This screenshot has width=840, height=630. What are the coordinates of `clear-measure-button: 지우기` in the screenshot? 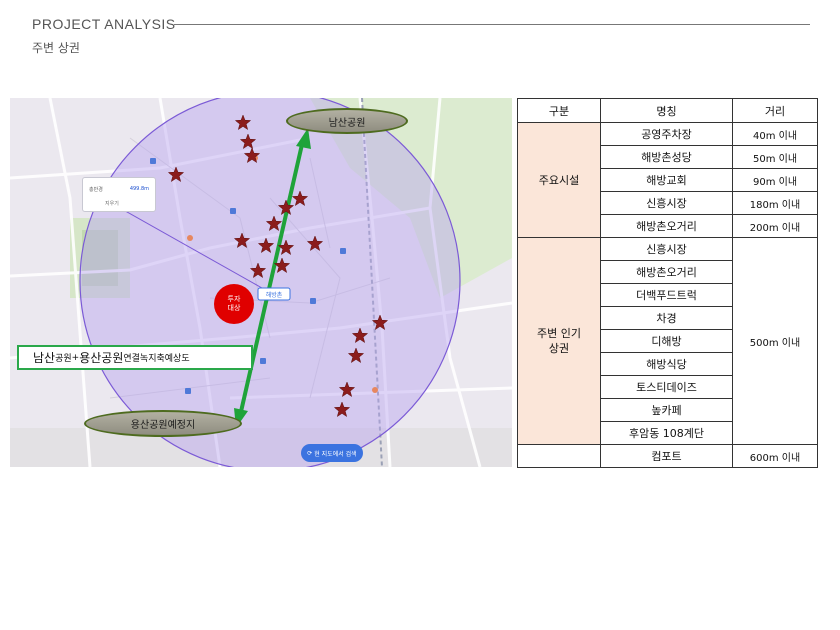 It's located at (112, 203).